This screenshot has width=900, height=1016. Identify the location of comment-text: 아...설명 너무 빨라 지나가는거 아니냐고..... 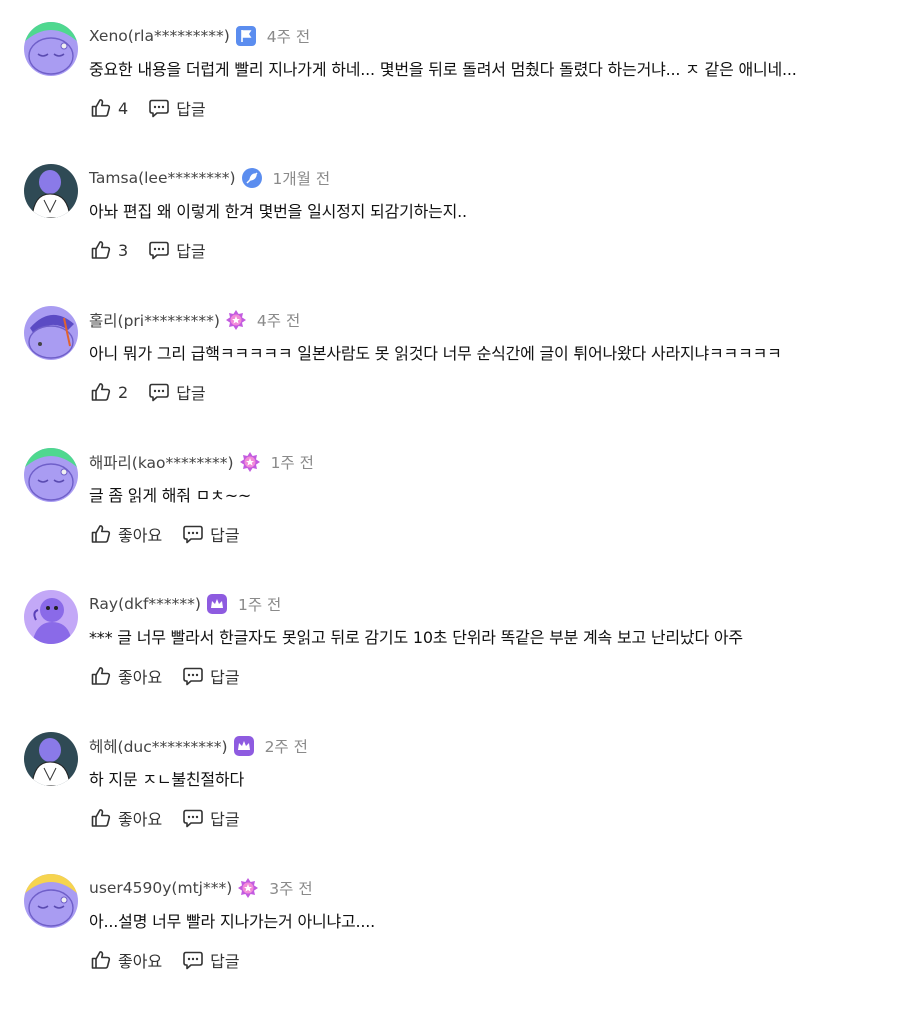
(232, 921).